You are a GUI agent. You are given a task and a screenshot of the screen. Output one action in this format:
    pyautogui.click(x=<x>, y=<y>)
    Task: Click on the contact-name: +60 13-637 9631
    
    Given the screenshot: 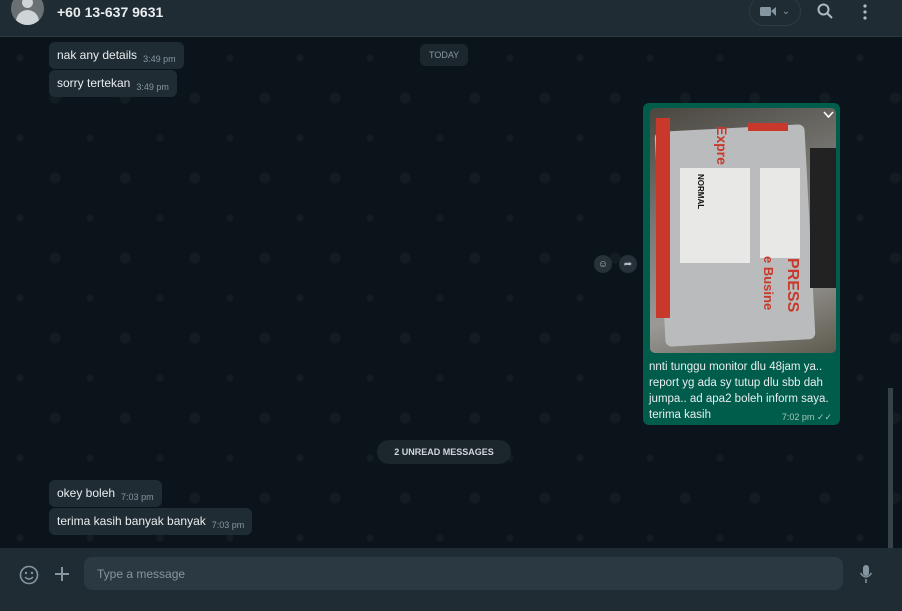 What is the action you would take?
    pyautogui.click(x=110, y=12)
    